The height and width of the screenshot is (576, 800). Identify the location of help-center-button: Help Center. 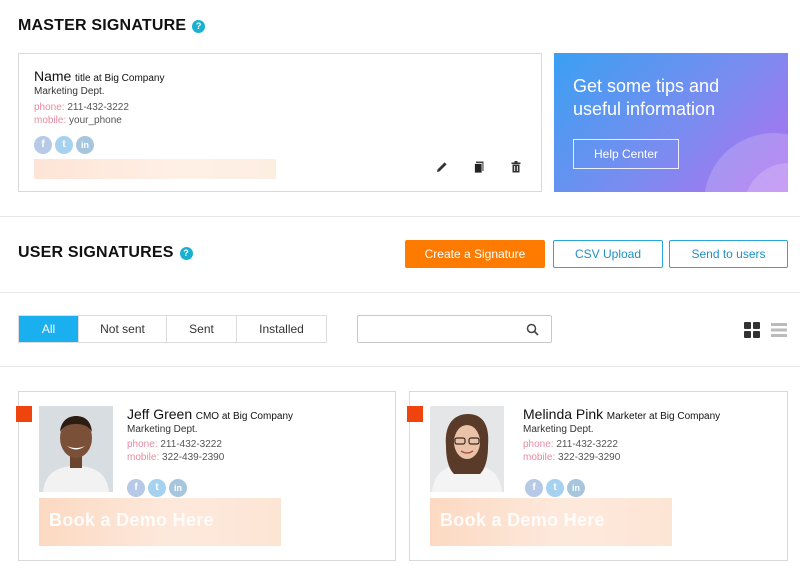
(626, 154).